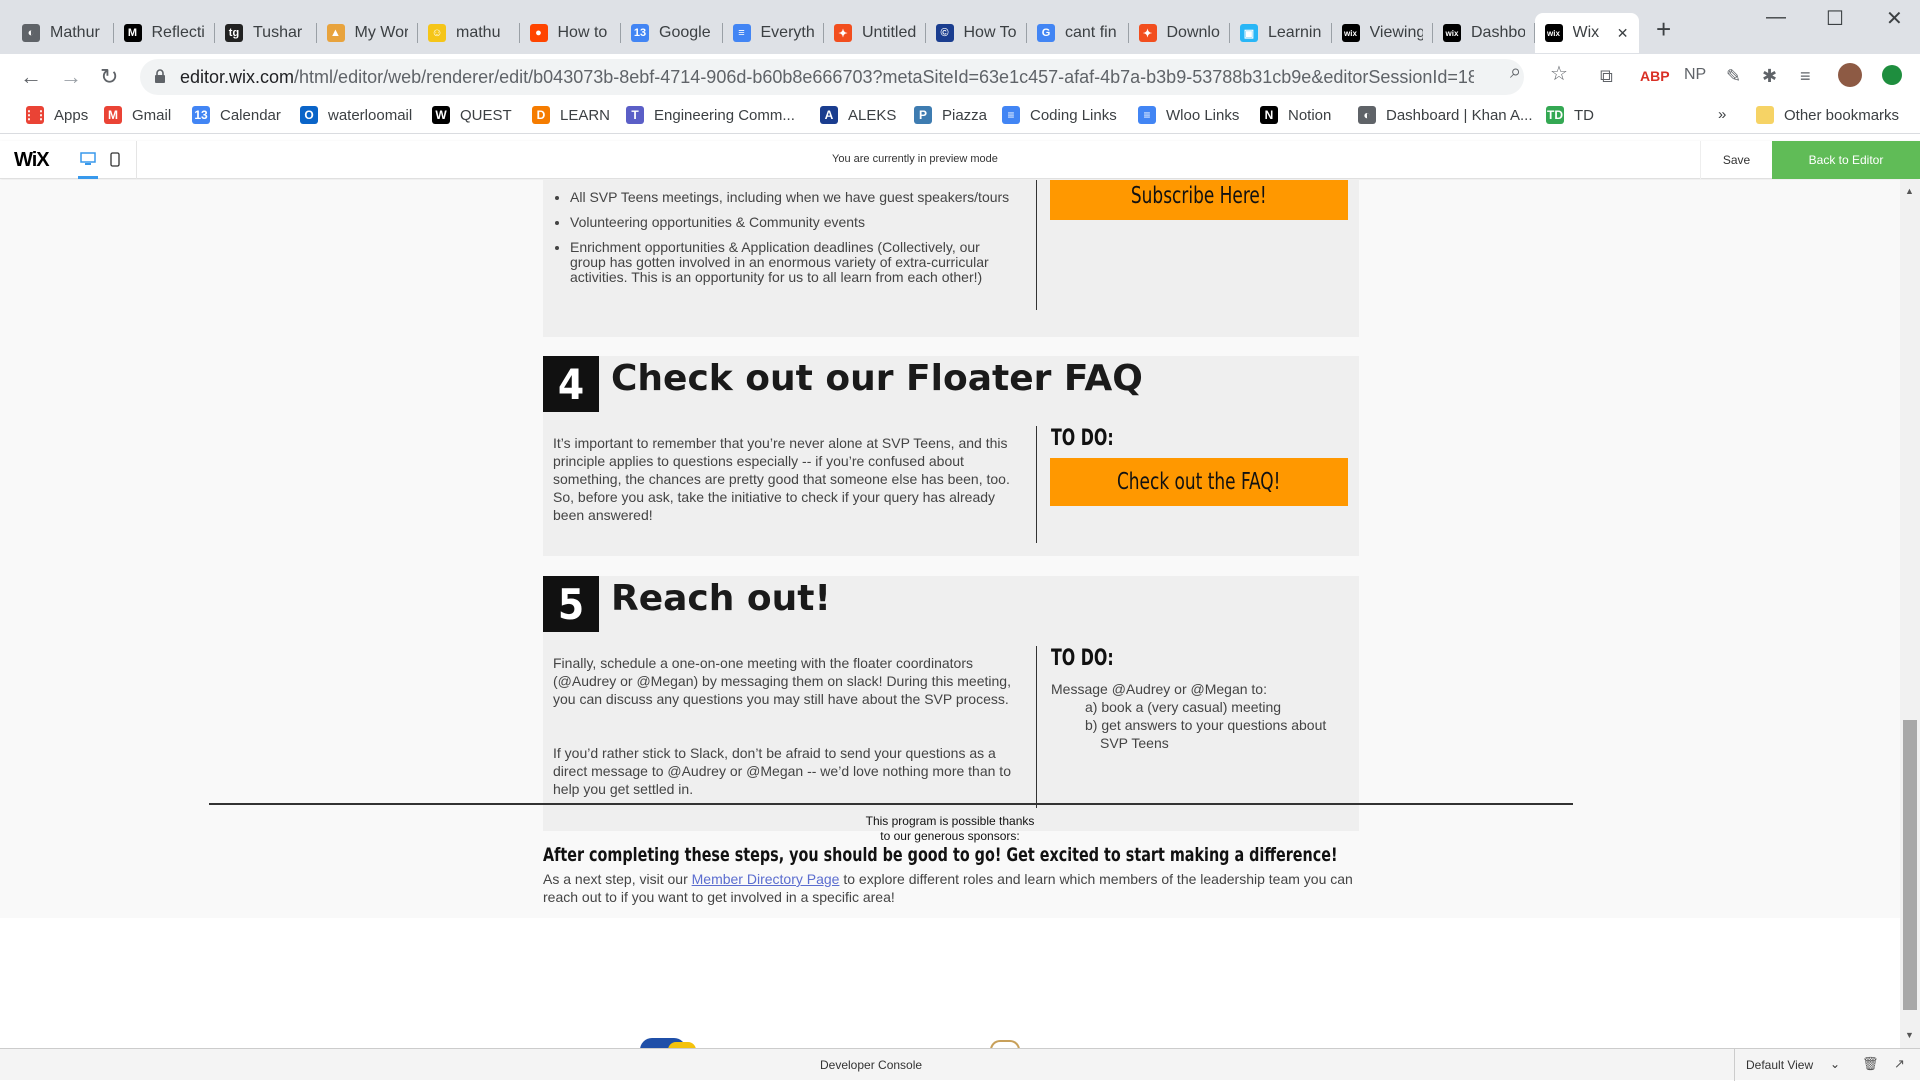 Image resolution: width=1920 pixels, height=1081 pixels. Describe the element at coordinates (266, 33) in the screenshot. I see `tab: tg Tushar` at that location.